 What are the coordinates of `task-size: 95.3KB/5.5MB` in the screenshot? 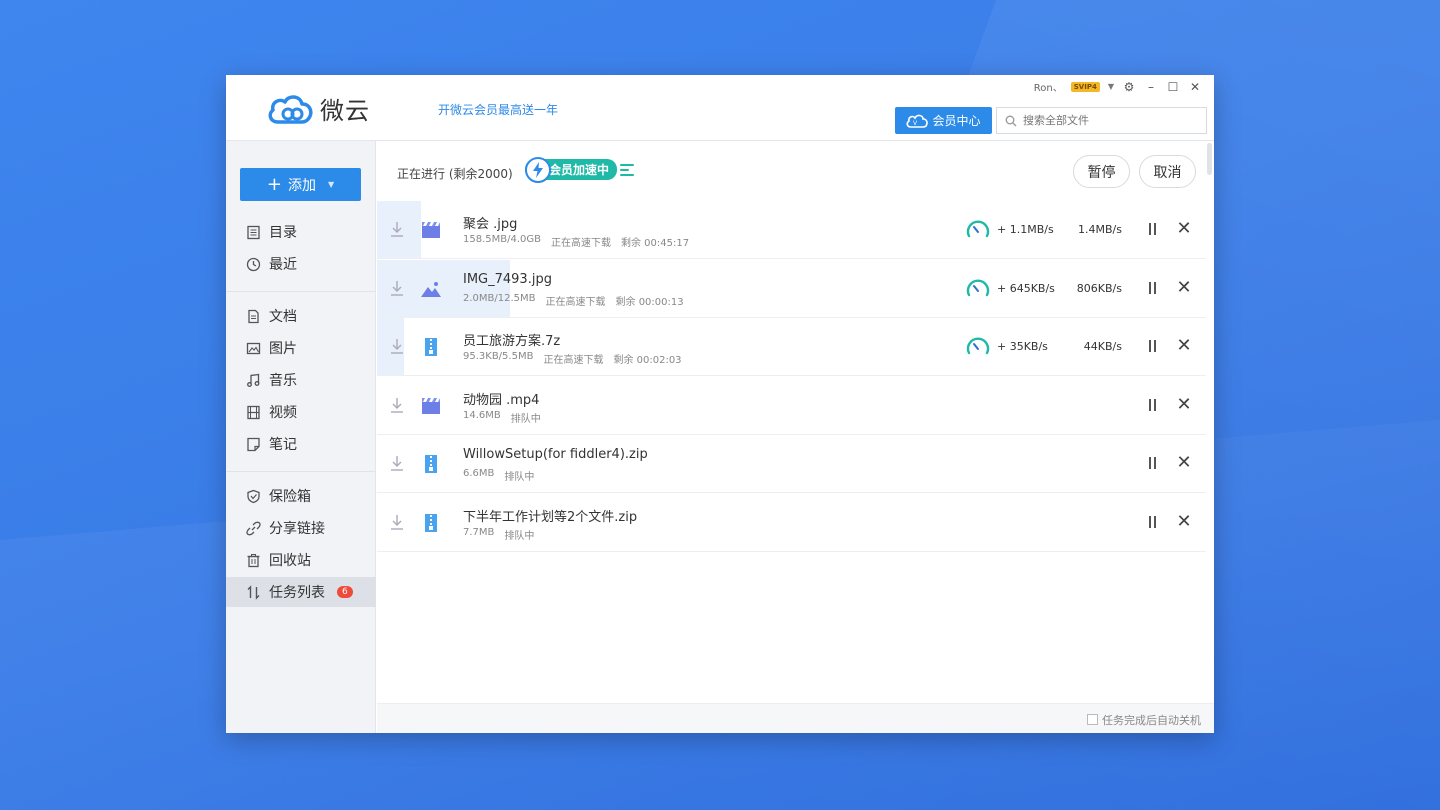 It's located at (498, 356).